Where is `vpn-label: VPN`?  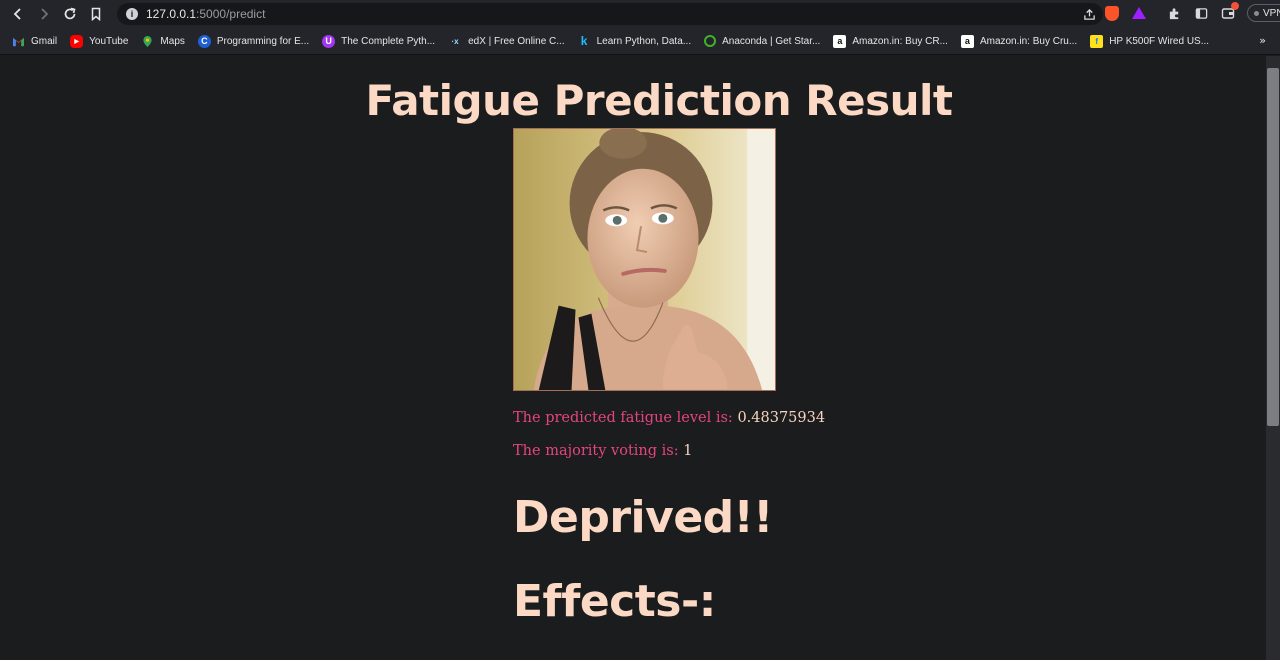
vpn-label: VPN is located at coordinates (1271, 13).